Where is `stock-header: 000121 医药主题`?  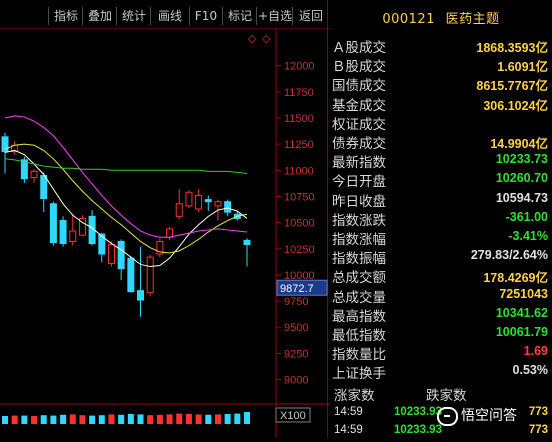 stock-header: 000121 医药主题 is located at coordinates (441, 17).